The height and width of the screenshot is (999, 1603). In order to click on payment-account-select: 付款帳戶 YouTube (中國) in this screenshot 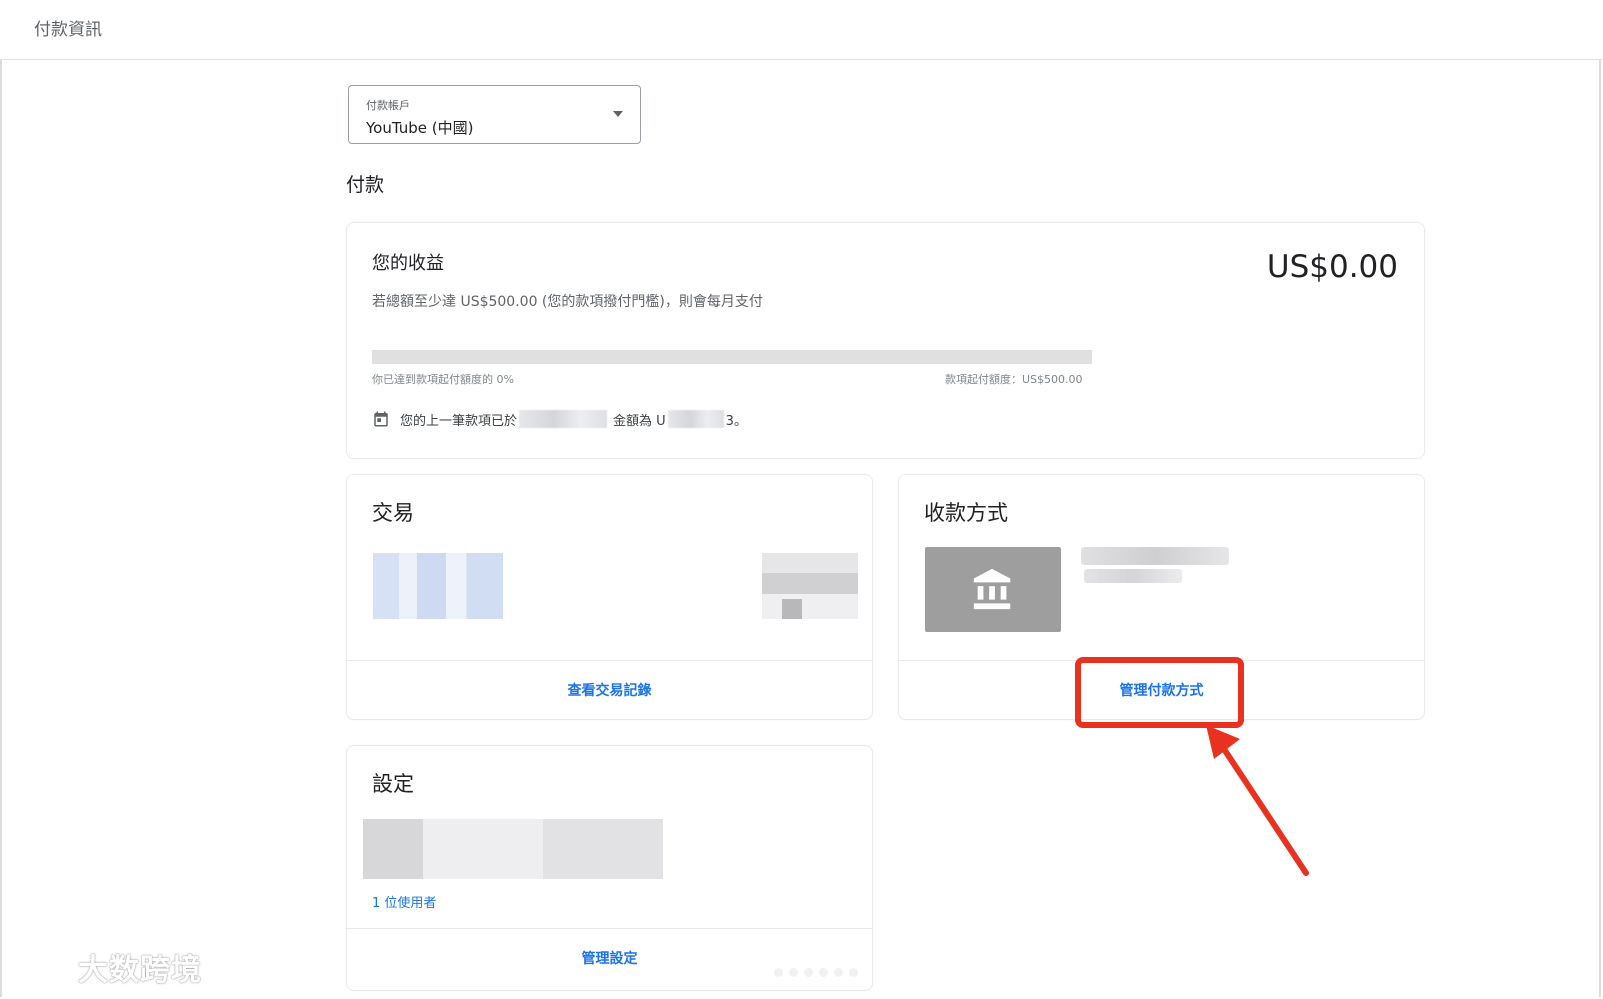, I will do `click(494, 114)`.